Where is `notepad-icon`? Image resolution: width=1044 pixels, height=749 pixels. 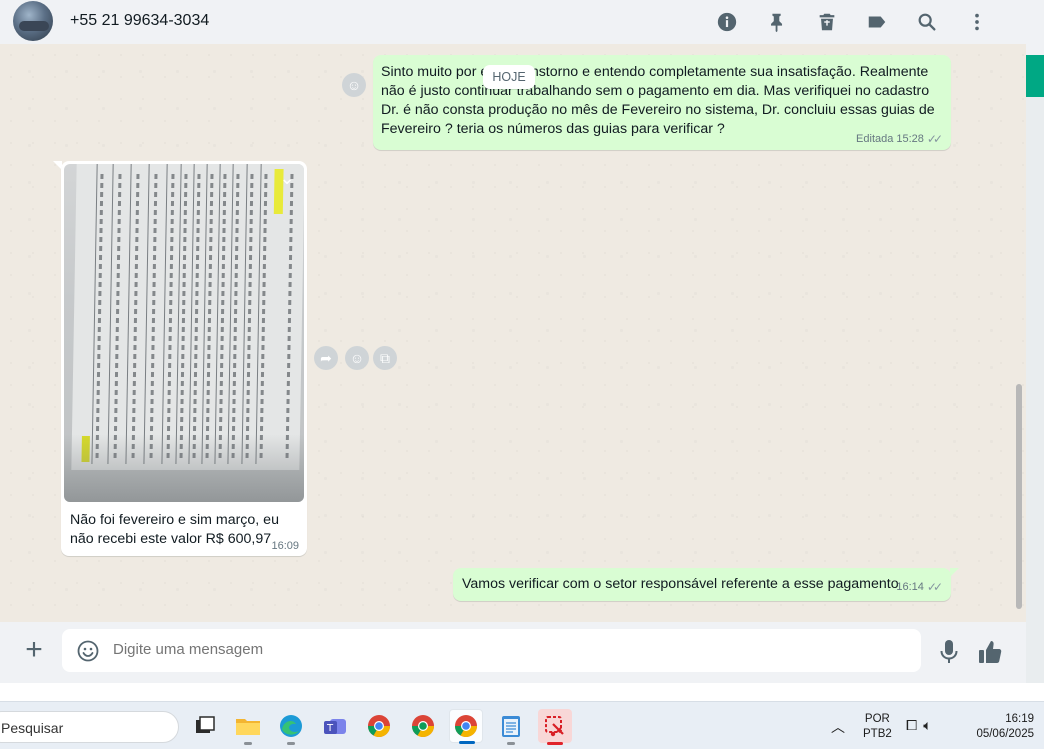 notepad-icon is located at coordinates (511, 727).